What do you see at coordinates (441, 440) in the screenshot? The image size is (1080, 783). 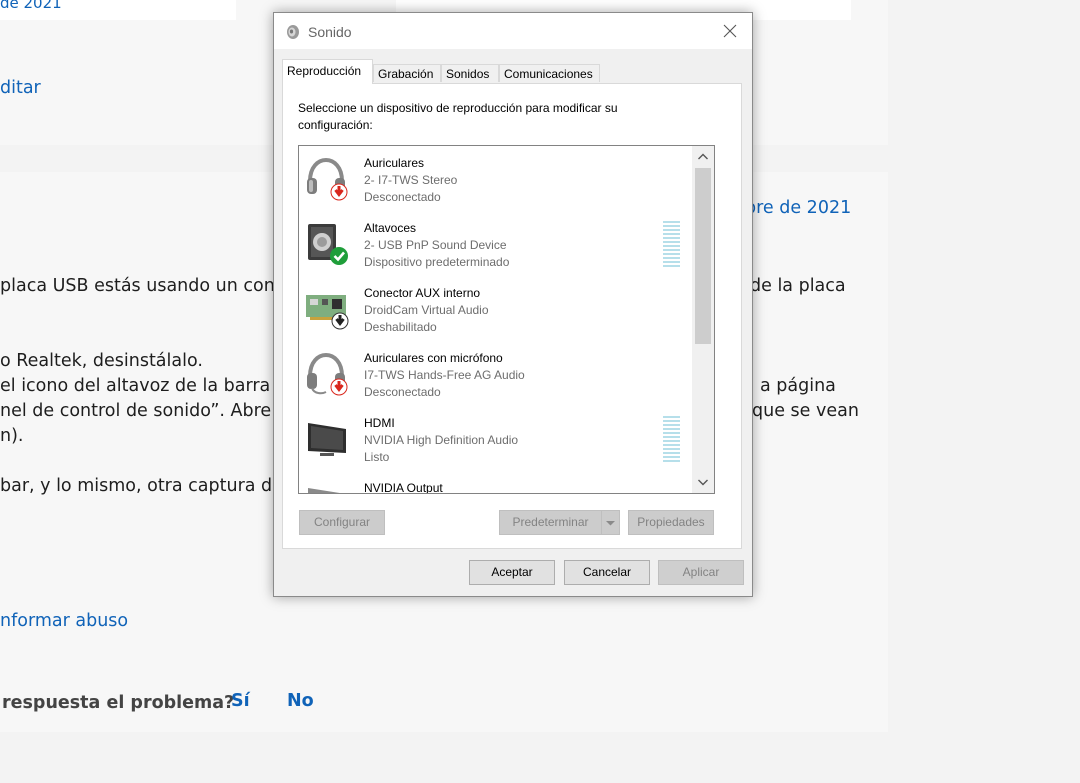 I see `device-description: NVIDIA High Definition Audio` at bounding box center [441, 440].